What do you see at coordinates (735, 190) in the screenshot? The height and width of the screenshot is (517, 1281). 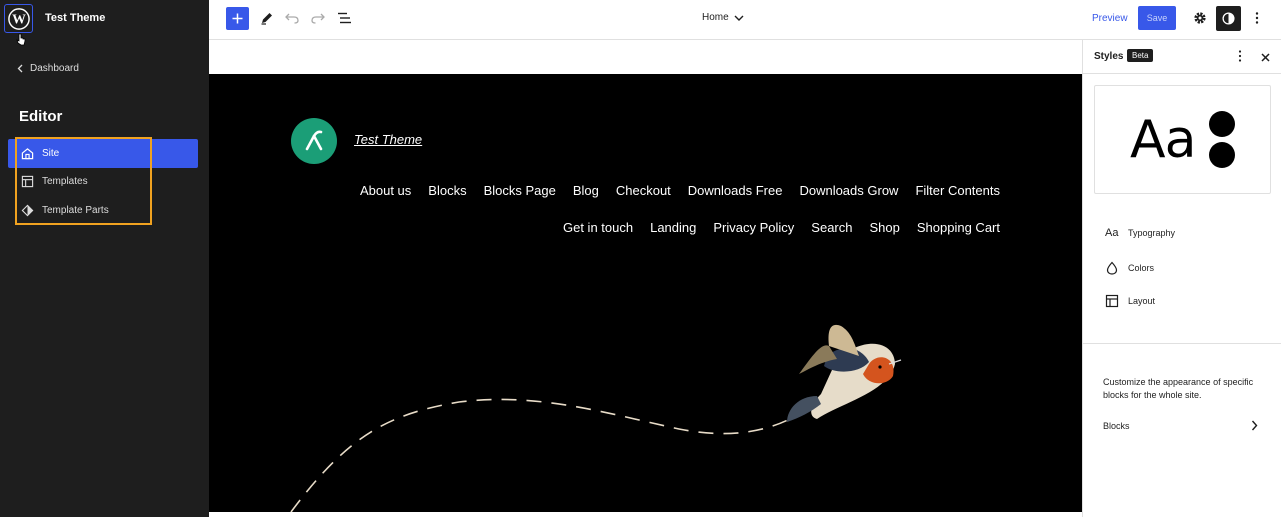 I see `menu-item: Downloads Free` at bounding box center [735, 190].